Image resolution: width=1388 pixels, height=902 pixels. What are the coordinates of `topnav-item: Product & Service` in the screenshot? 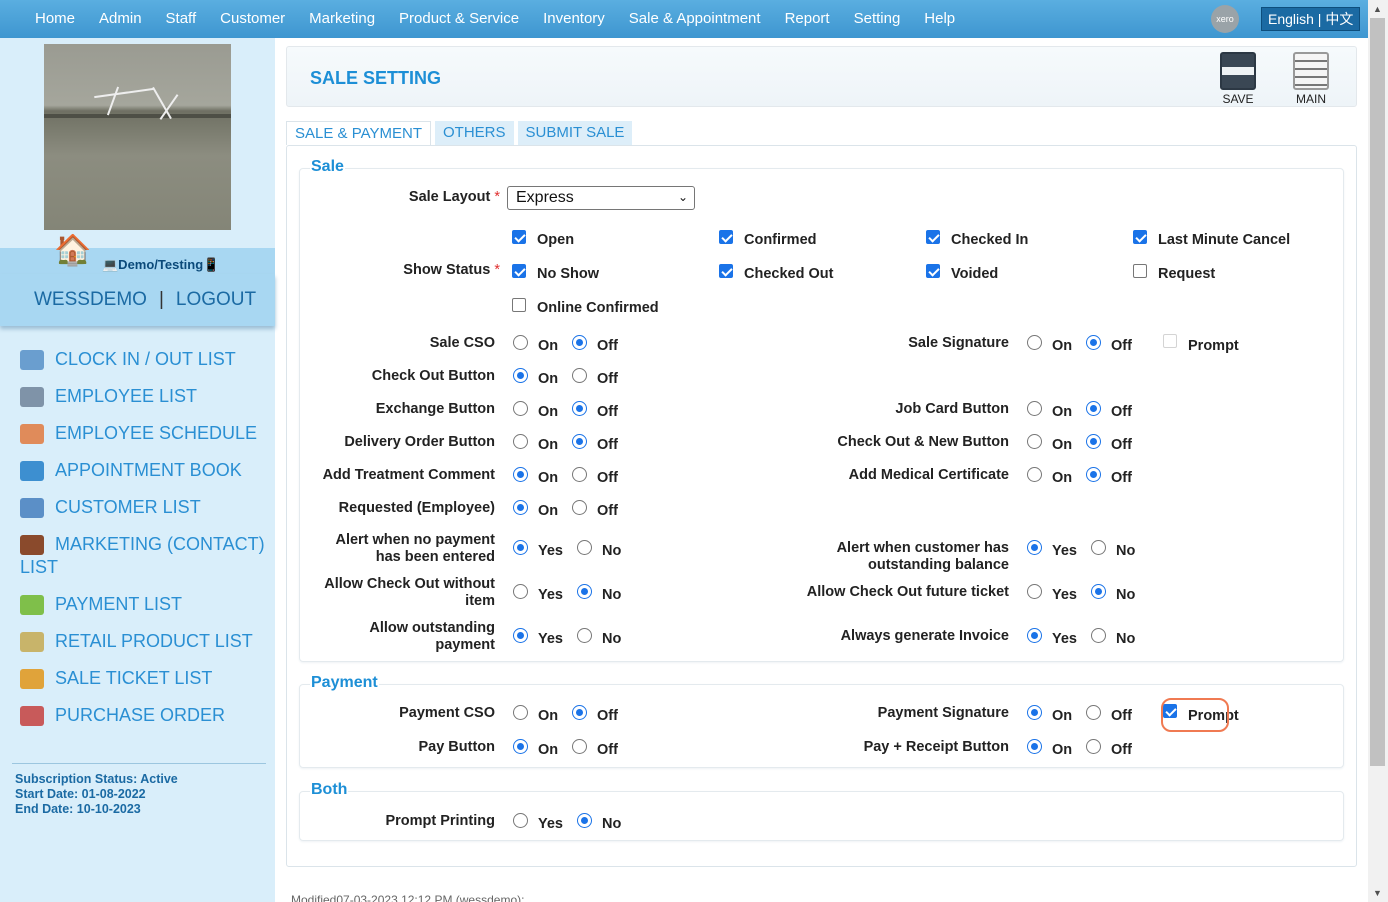 It's located at (459, 19).